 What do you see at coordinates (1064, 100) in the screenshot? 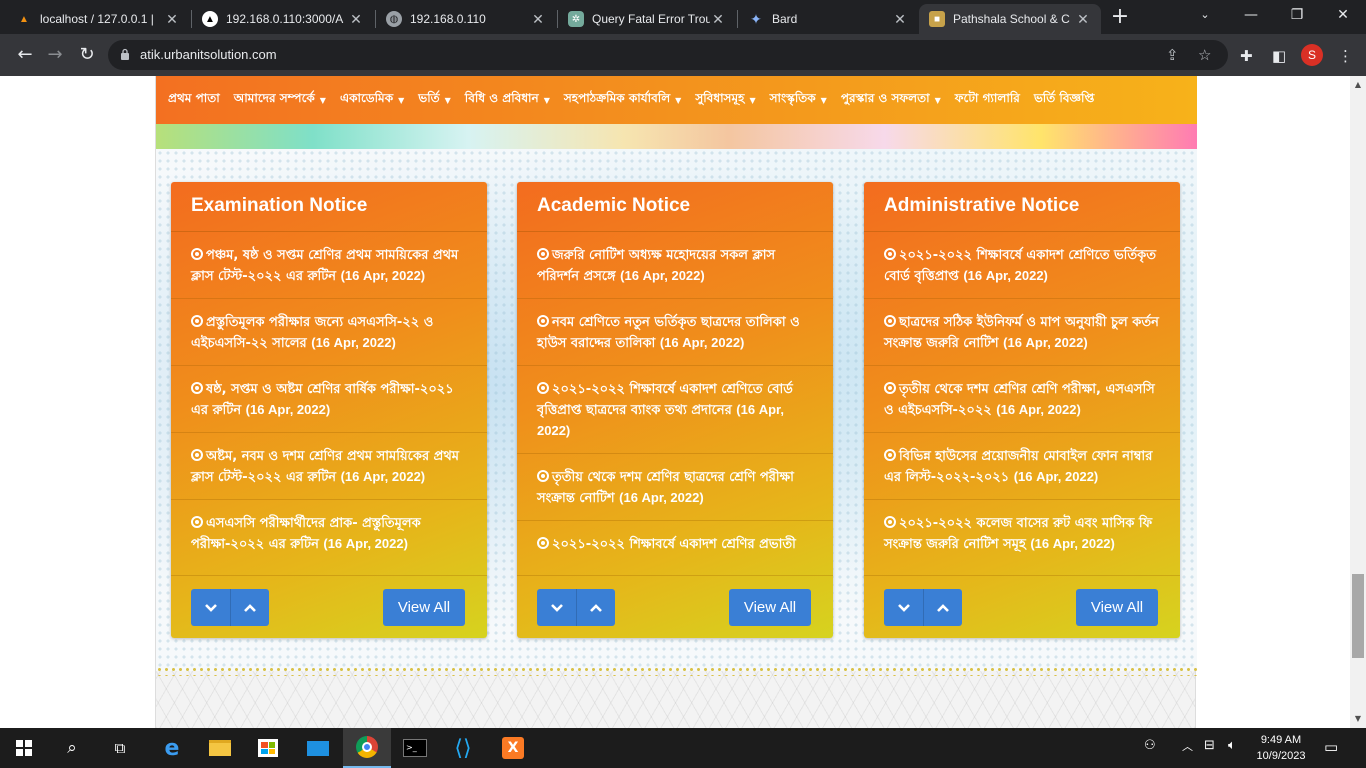
I see `nav-item-admission-notice: ভর্তি বিজ্ঞপ্তি` at bounding box center [1064, 100].